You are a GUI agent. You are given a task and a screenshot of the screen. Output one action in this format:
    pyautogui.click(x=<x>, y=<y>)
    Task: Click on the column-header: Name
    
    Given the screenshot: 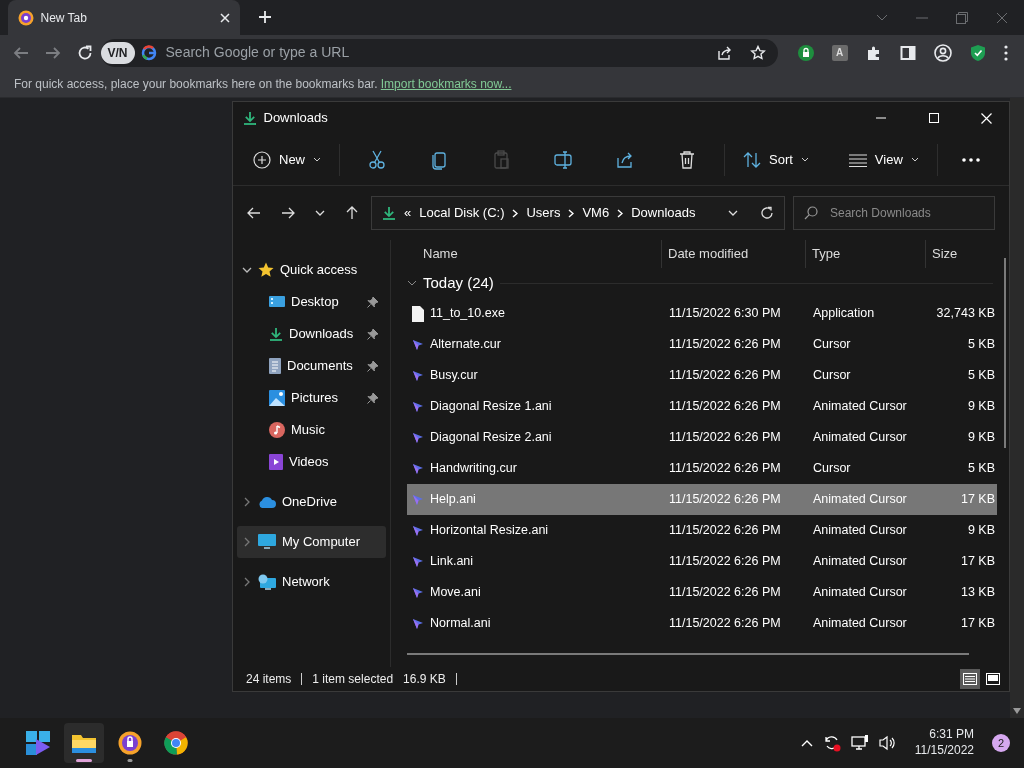 What is the action you would take?
    pyautogui.click(x=534, y=254)
    